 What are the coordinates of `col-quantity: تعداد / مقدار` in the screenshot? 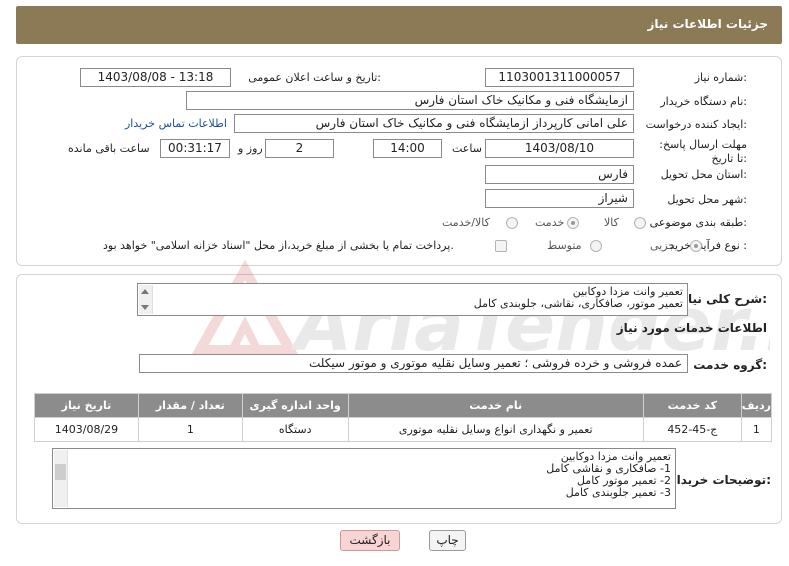 It's located at (190, 405).